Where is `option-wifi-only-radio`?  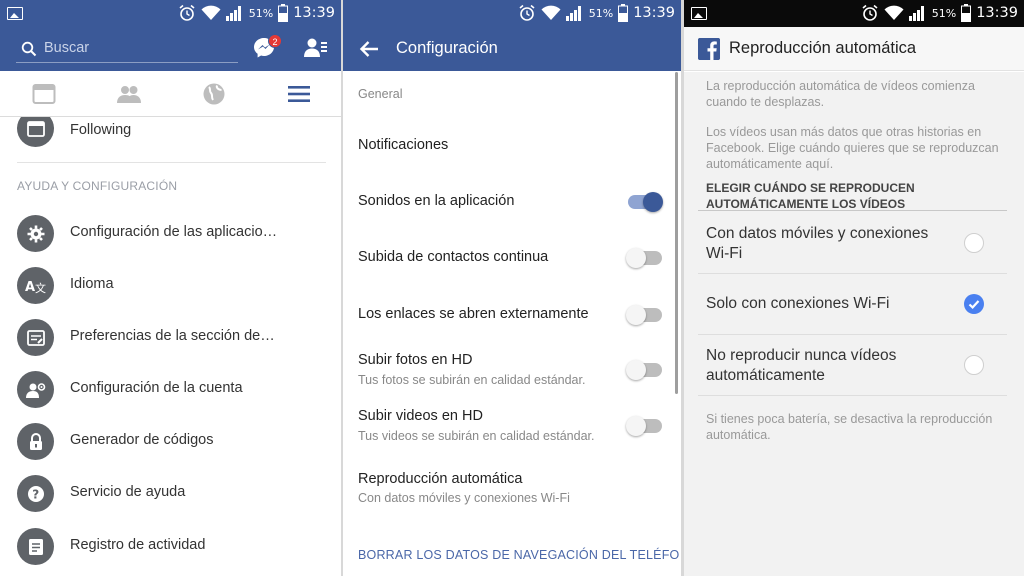
option-wifi-only-radio is located at coordinates (974, 304).